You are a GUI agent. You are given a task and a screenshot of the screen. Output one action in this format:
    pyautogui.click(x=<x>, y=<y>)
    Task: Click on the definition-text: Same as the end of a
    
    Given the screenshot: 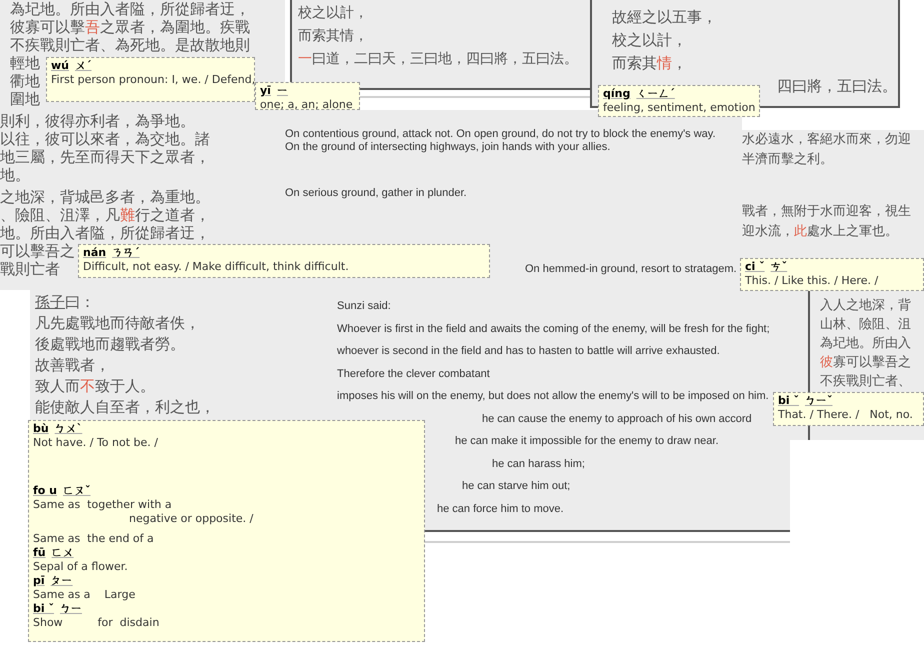 What is the action you would take?
    pyautogui.click(x=93, y=538)
    